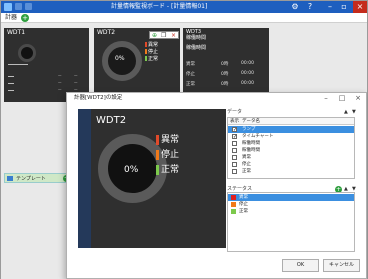  What do you see at coordinates (354, 112) in the screenshot?
I see `sort-down-icon: ▼` at bounding box center [354, 112].